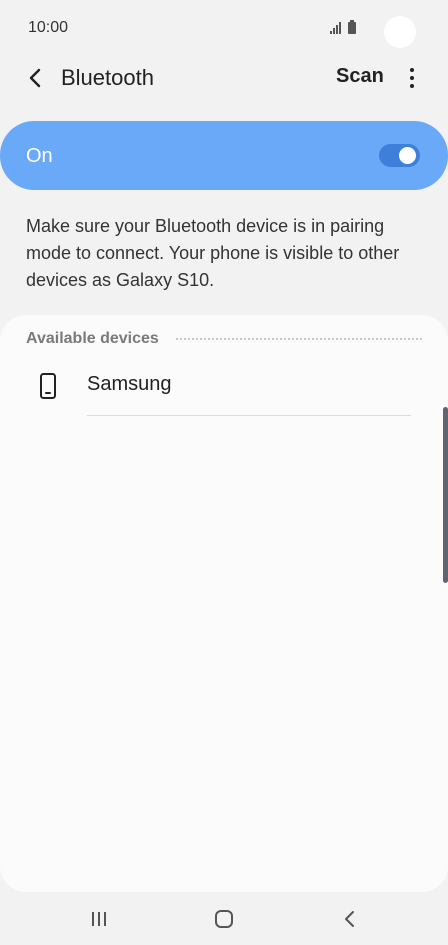 The height and width of the screenshot is (945, 448). What do you see at coordinates (445, 495) in the screenshot?
I see `scrollbar` at bounding box center [445, 495].